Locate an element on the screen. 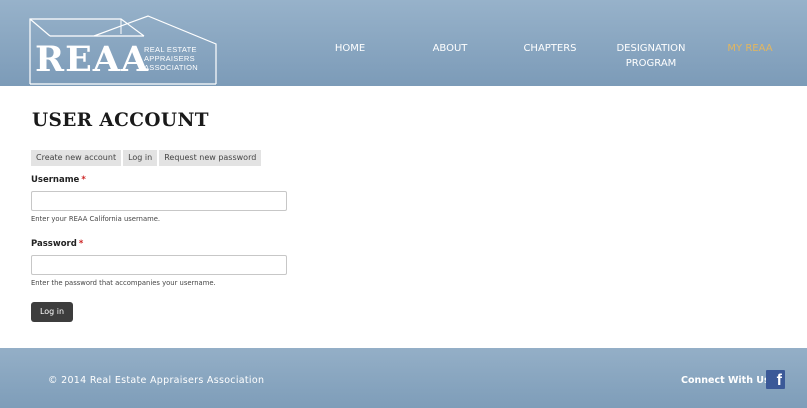 This screenshot has height=408, width=807. nav-designation-line-2: PROGRAM is located at coordinates (651, 63).